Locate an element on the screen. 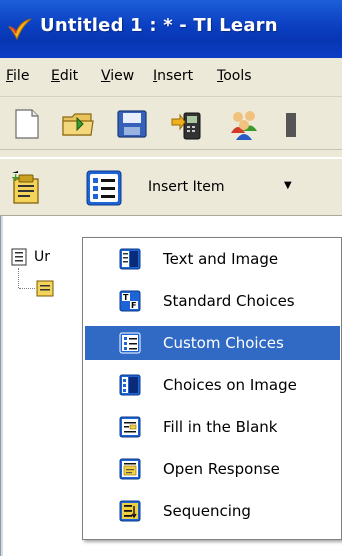 Image resolution: width=342 pixels, height=556 pixels. item-toolbar: + Insert Item ▼ is located at coordinates (171, 187).